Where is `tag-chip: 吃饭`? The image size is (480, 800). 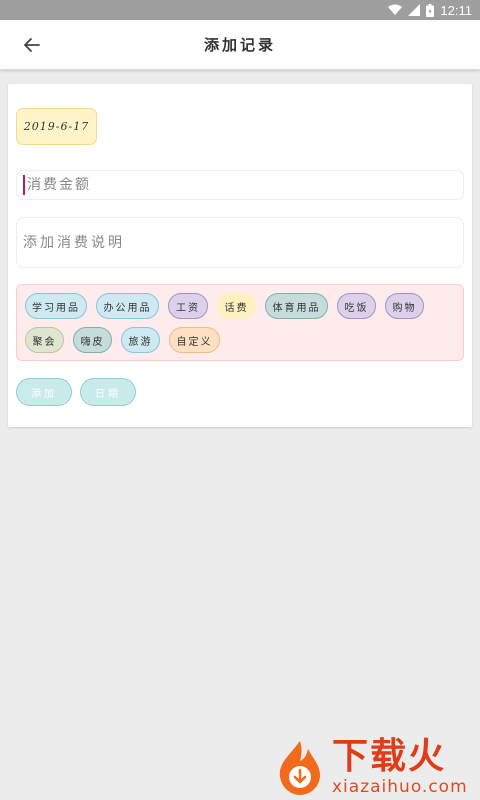 tag-chip: 吃饭 is located at coordinates (356, 306).